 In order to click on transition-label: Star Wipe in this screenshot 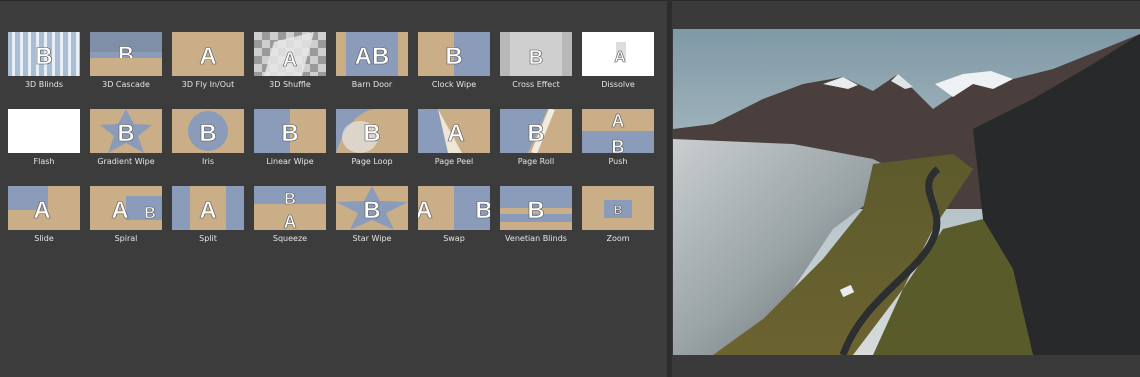, I will do `click(372, 238)`.